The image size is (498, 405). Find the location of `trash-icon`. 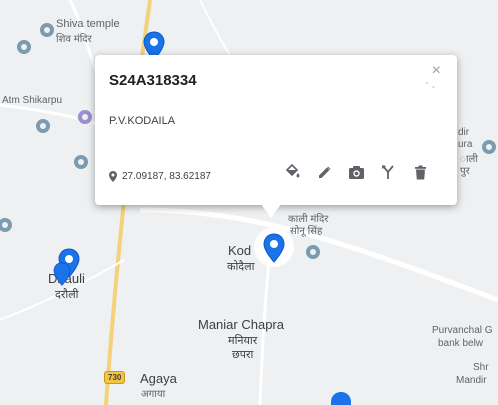

trash-icon is located at coordinates (420, 172).